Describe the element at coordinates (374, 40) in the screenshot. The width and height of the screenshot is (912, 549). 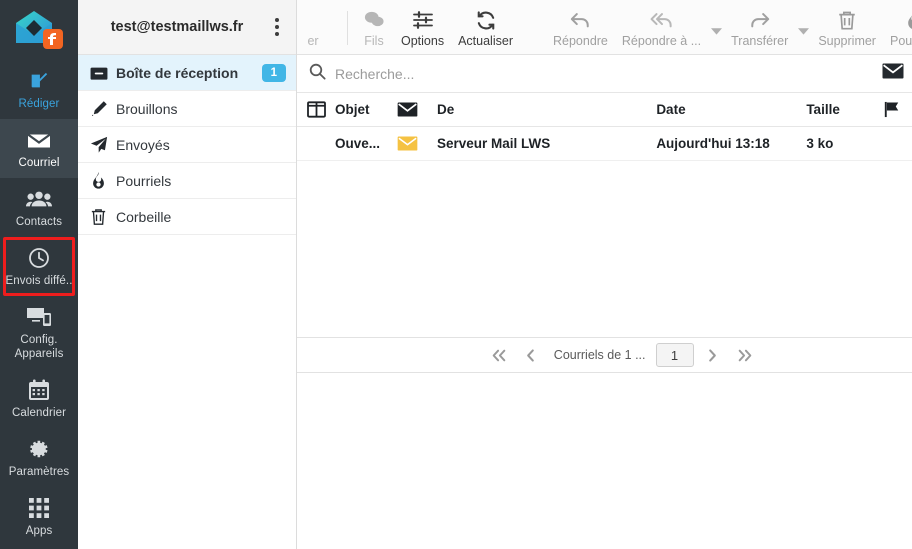
I see `threads-label: Fils` at that location.